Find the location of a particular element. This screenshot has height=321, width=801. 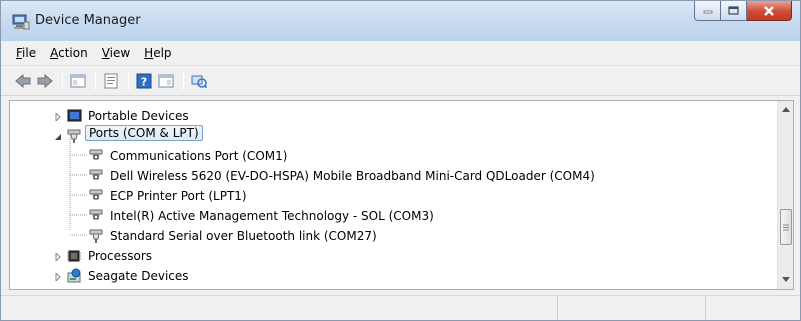

seagate-device-icon is located at coordinates (74, 275).